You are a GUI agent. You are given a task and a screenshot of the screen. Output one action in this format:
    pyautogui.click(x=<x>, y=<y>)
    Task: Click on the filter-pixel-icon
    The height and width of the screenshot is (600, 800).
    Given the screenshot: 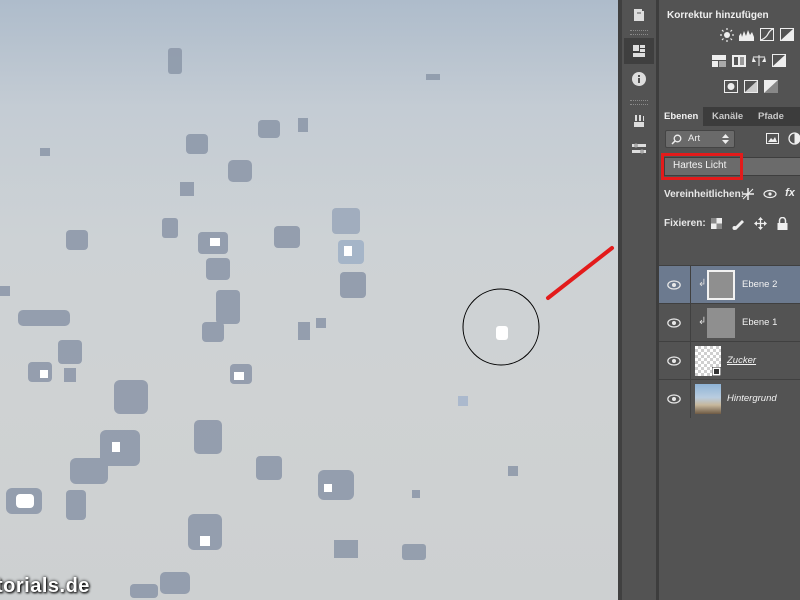 What is the action you would take?
    pyautogui.click(x=772, y=138)
    